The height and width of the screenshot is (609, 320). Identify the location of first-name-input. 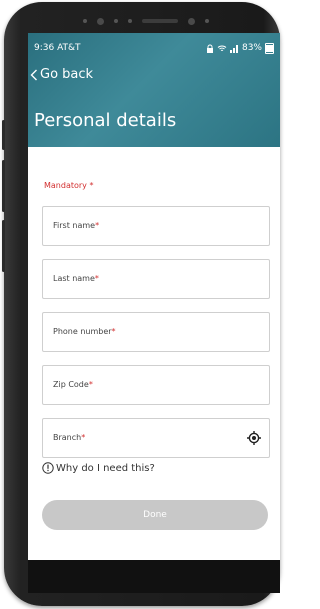
(156, 226).